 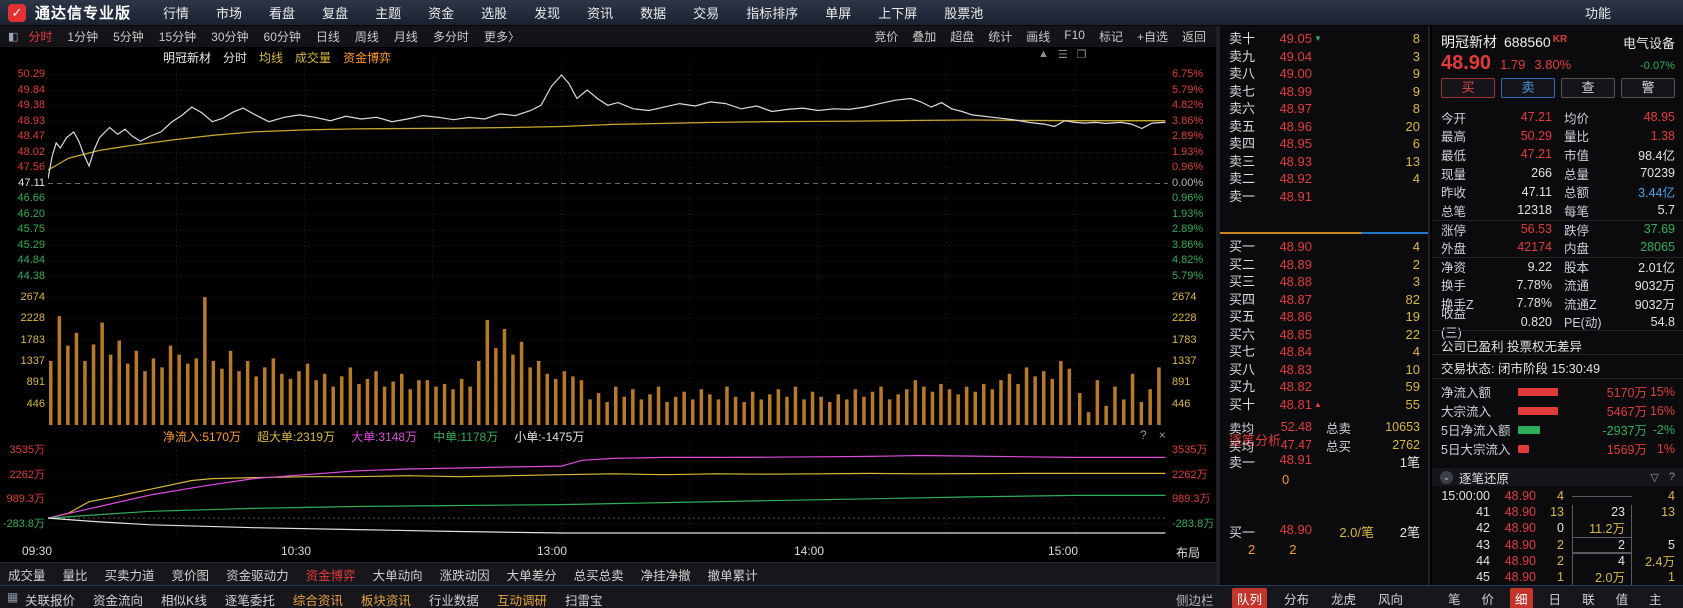 What do you see at coordinates (1324, 300) in the screenshot?
I see `buy-queue-row: 买四 48.87 82` at bounding box center [1324, 300].